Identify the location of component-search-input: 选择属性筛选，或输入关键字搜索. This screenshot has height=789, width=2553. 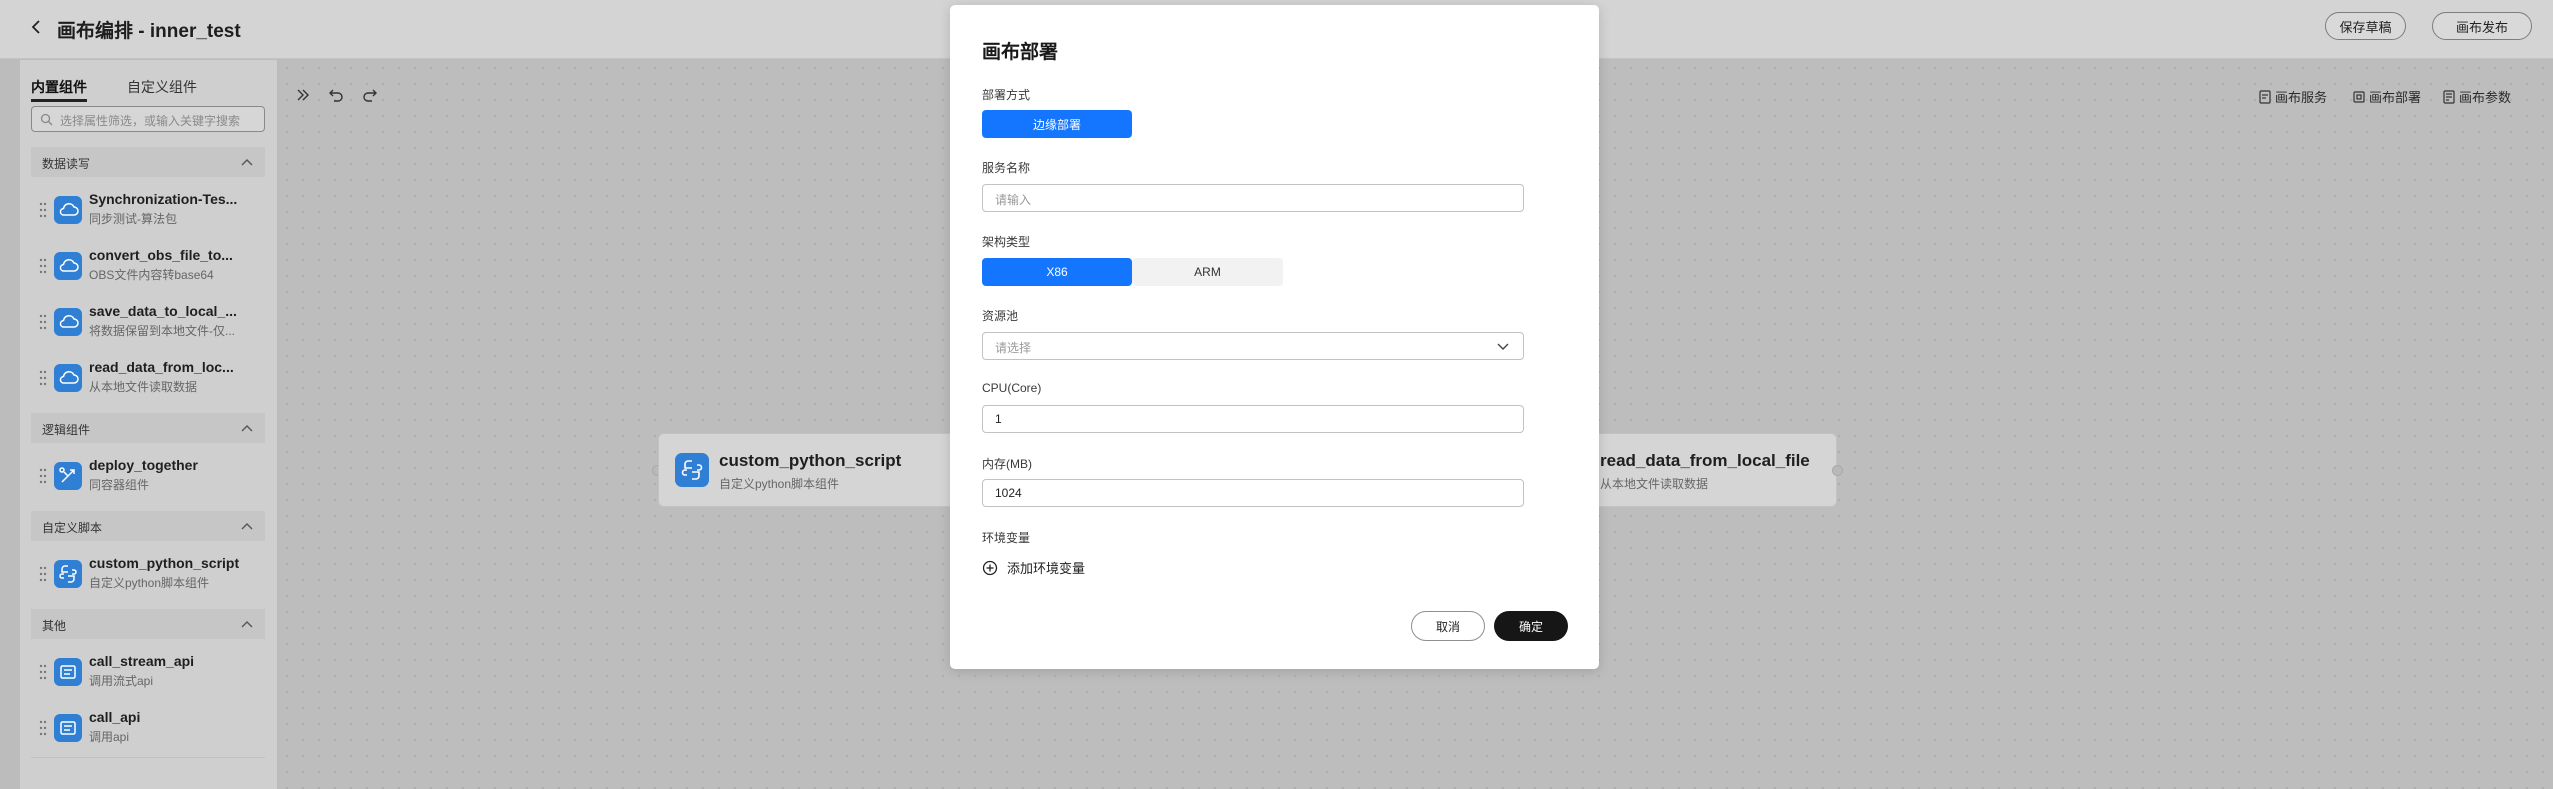
(148, 119).